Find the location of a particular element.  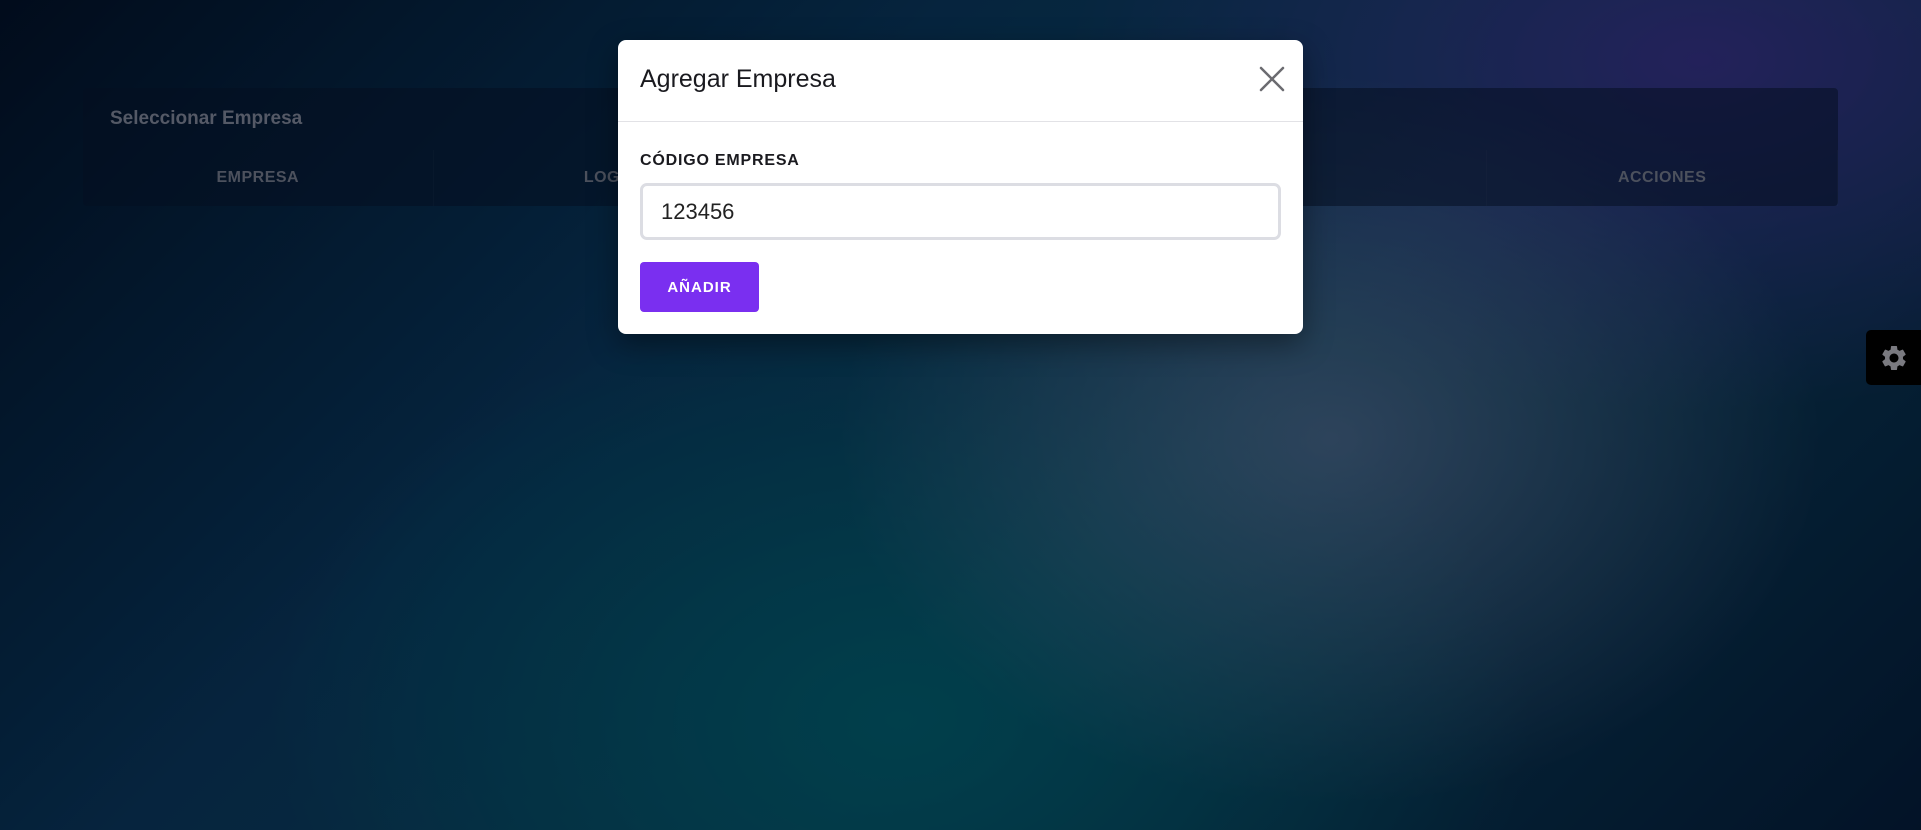

close-icon is located at coordinates (1272, 79).